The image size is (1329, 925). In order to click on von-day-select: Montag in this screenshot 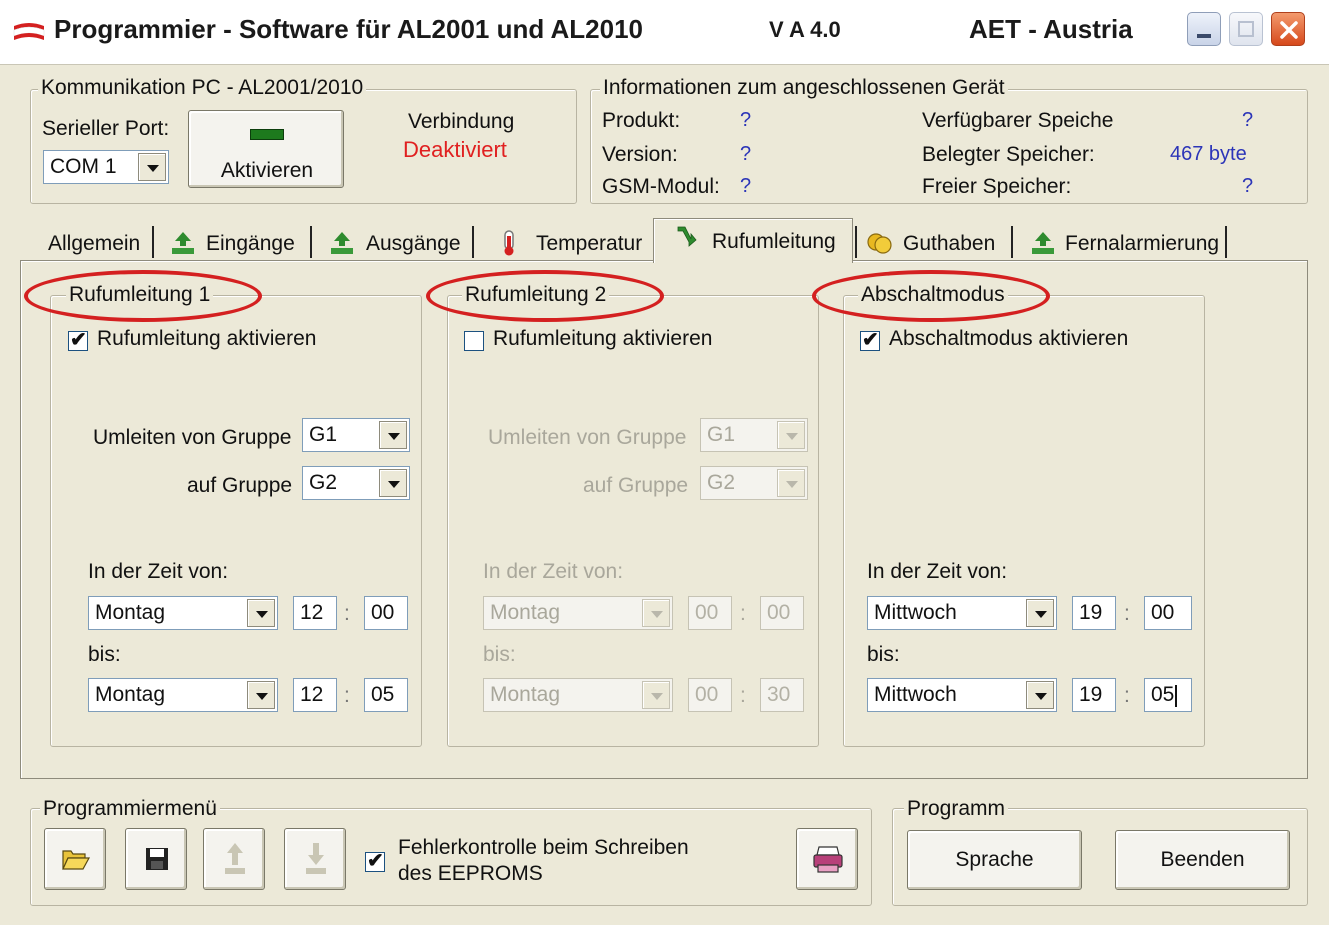, I will do `click(183, 613)`.